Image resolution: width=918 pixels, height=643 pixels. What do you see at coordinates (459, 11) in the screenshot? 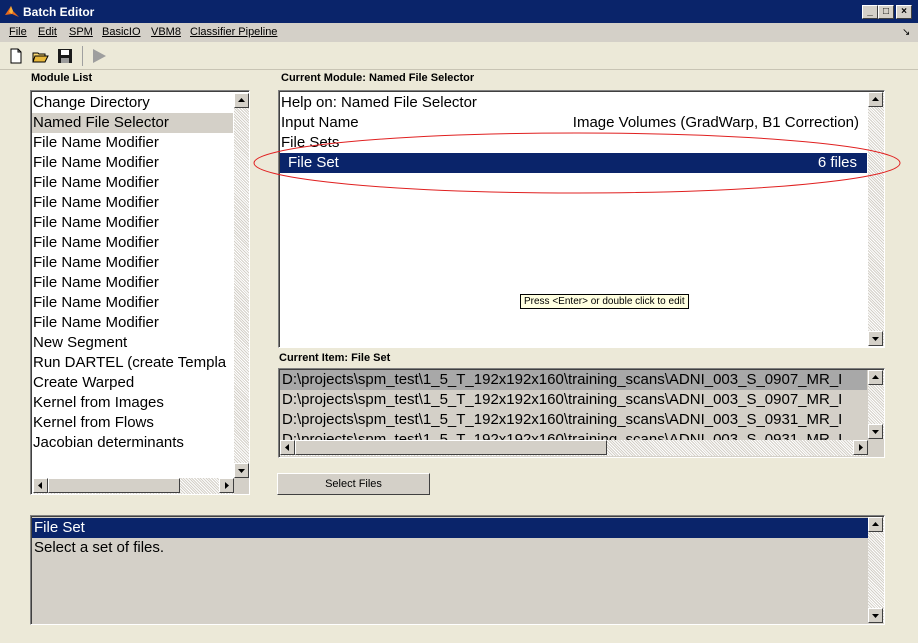
I see `title-bar: Batch Editor _ □ ×` at bounding box center [459, 11].